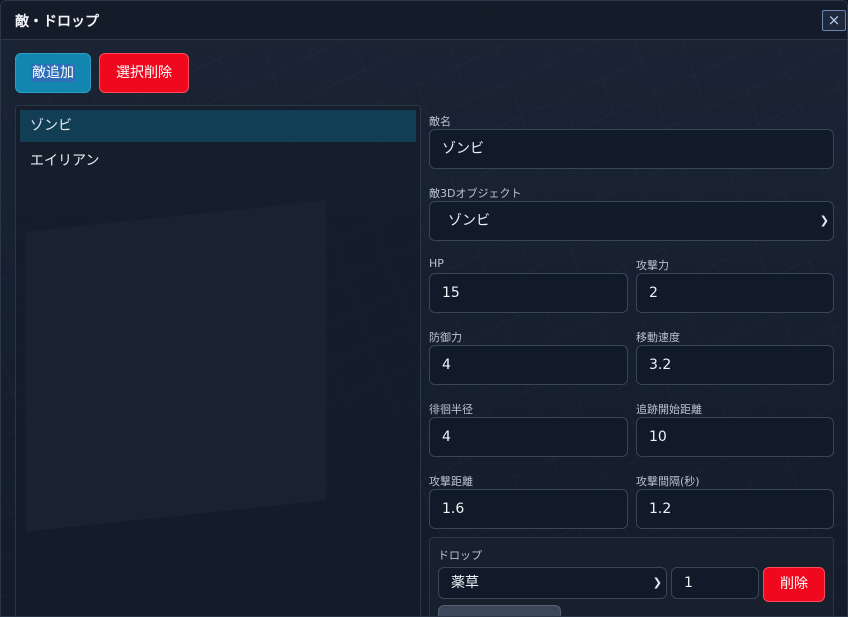 The image size is (848, 617). I want to click on drop-remove-button: 削除, so click(794, 584).